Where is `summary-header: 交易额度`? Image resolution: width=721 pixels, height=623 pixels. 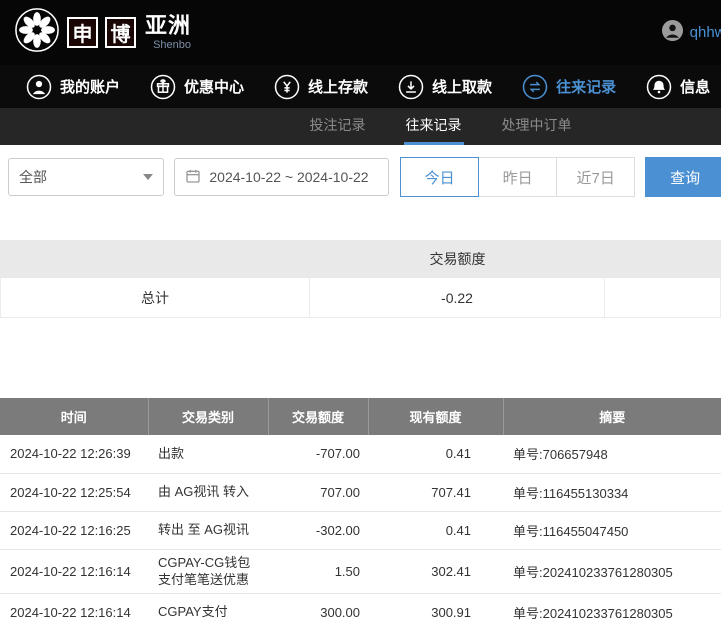 summary-header: 交易额度 is located at coordinates (360, 259).